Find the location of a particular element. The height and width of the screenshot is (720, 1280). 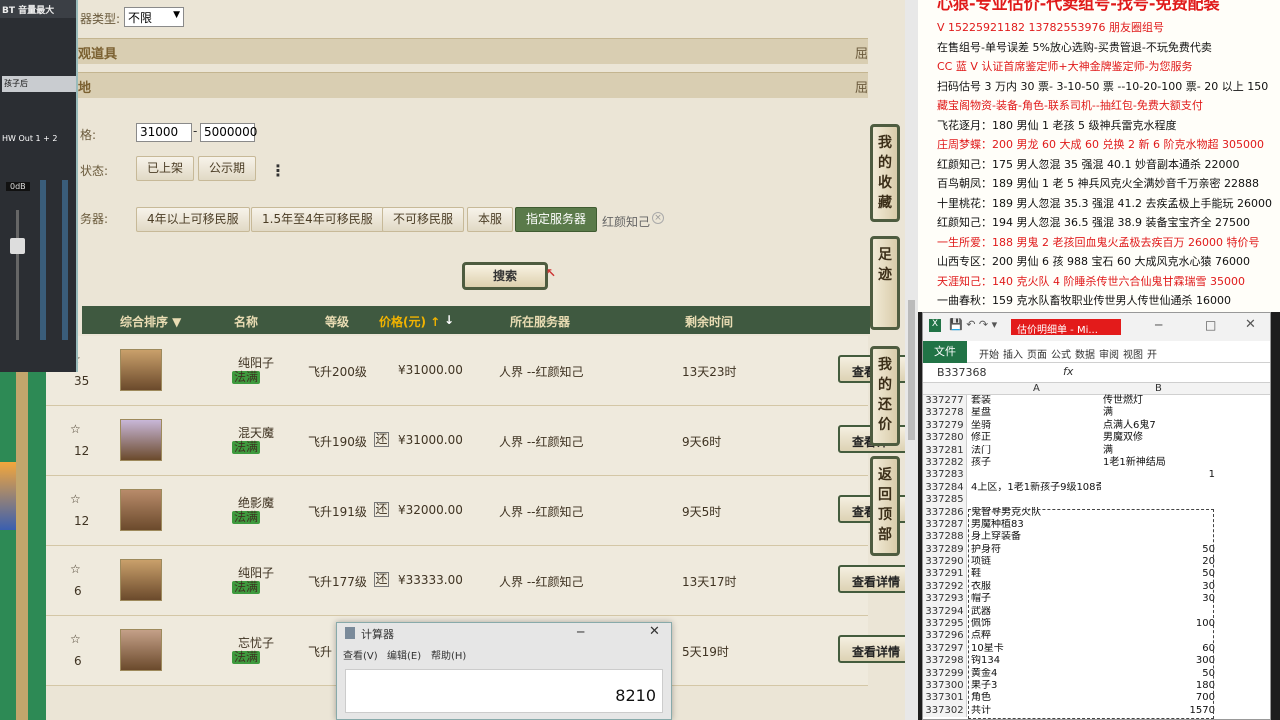

sheet-row: 337281 法门满 is located at coordinates (1096, 450).